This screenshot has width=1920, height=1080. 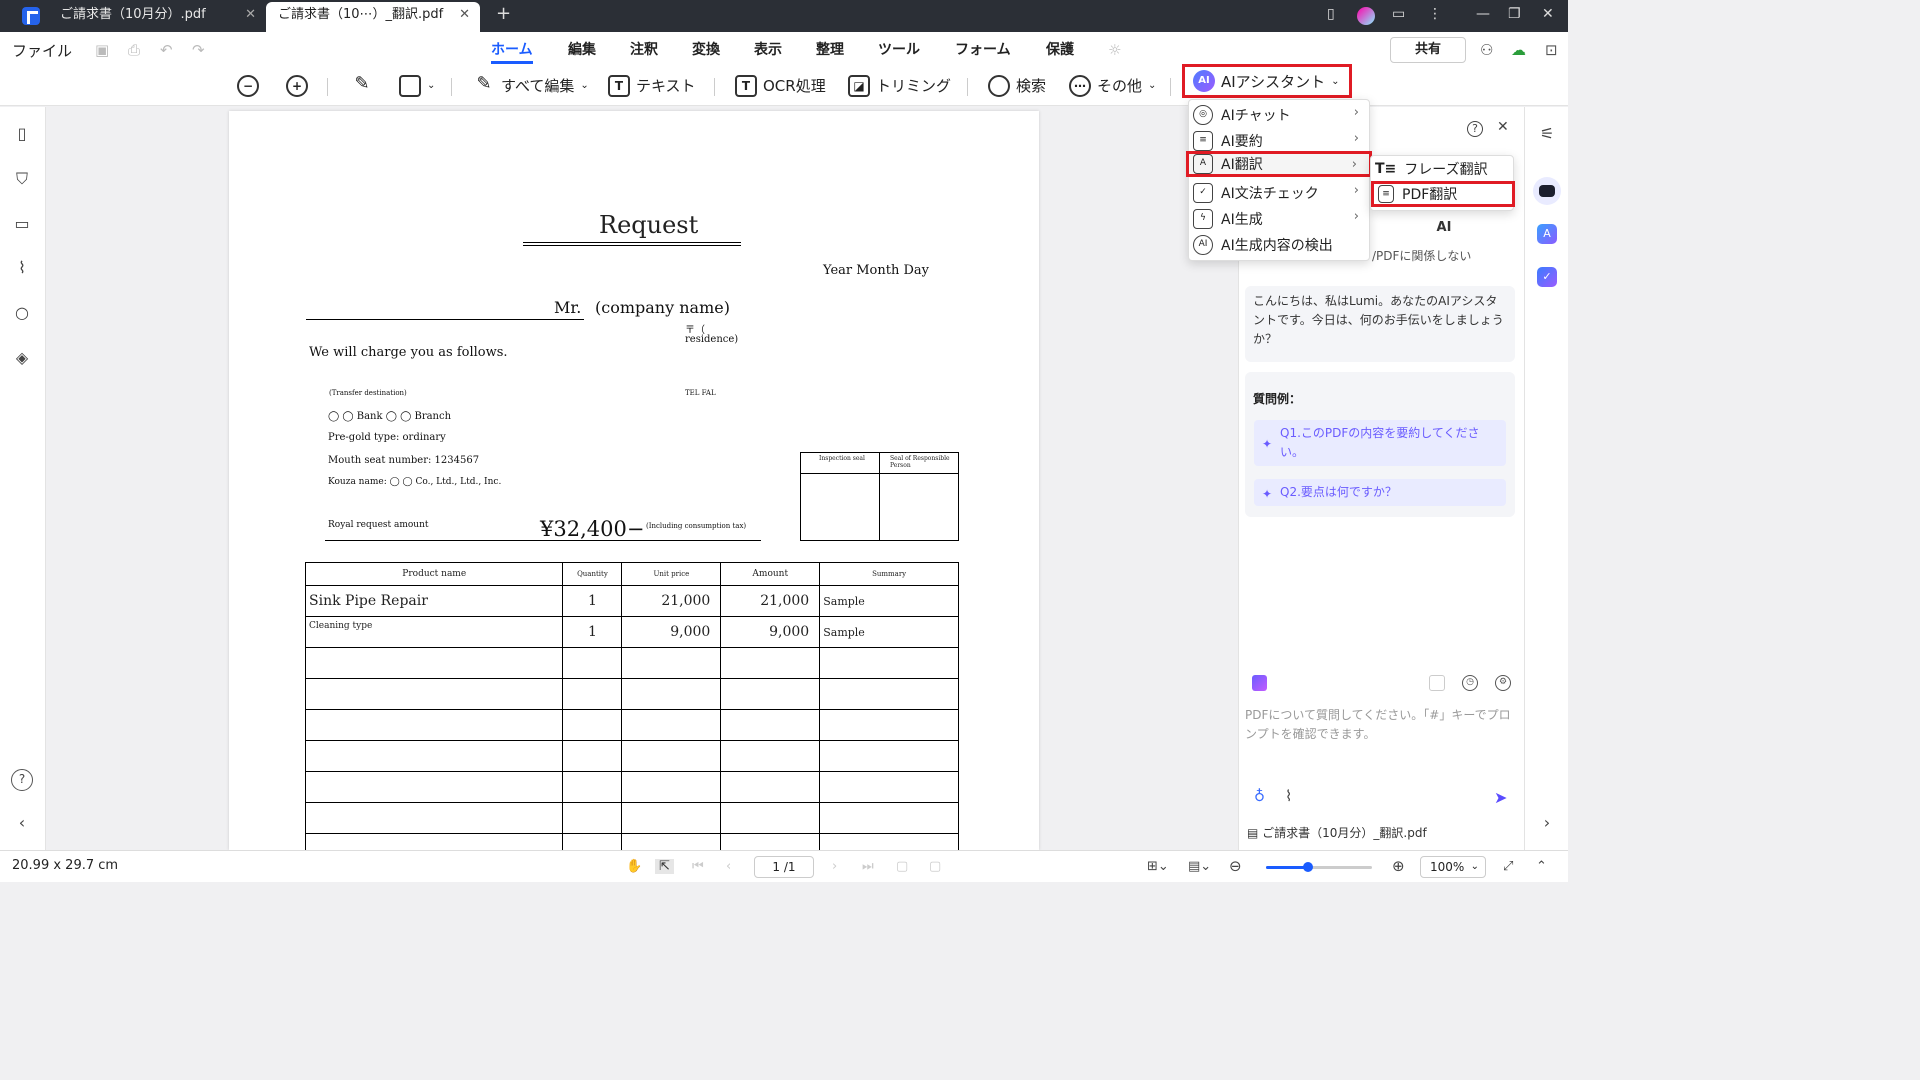 I want to click on tab-edit: 編集, so click(x=582, y=49).